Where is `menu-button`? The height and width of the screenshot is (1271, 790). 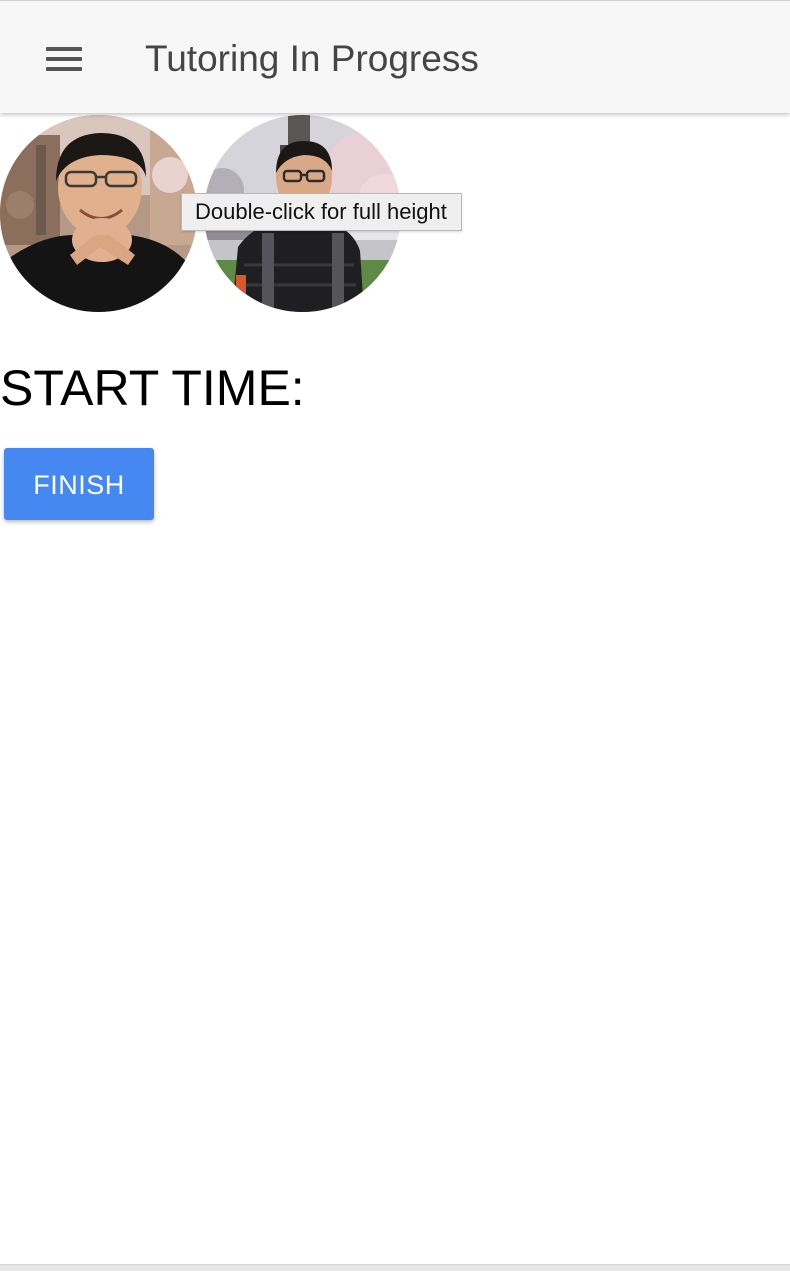 menu-button is located at coordinates (64, 59).